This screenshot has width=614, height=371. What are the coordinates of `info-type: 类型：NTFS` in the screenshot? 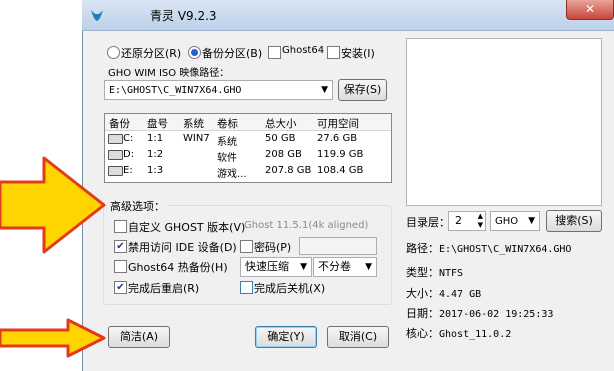 It's located at (434, 272).